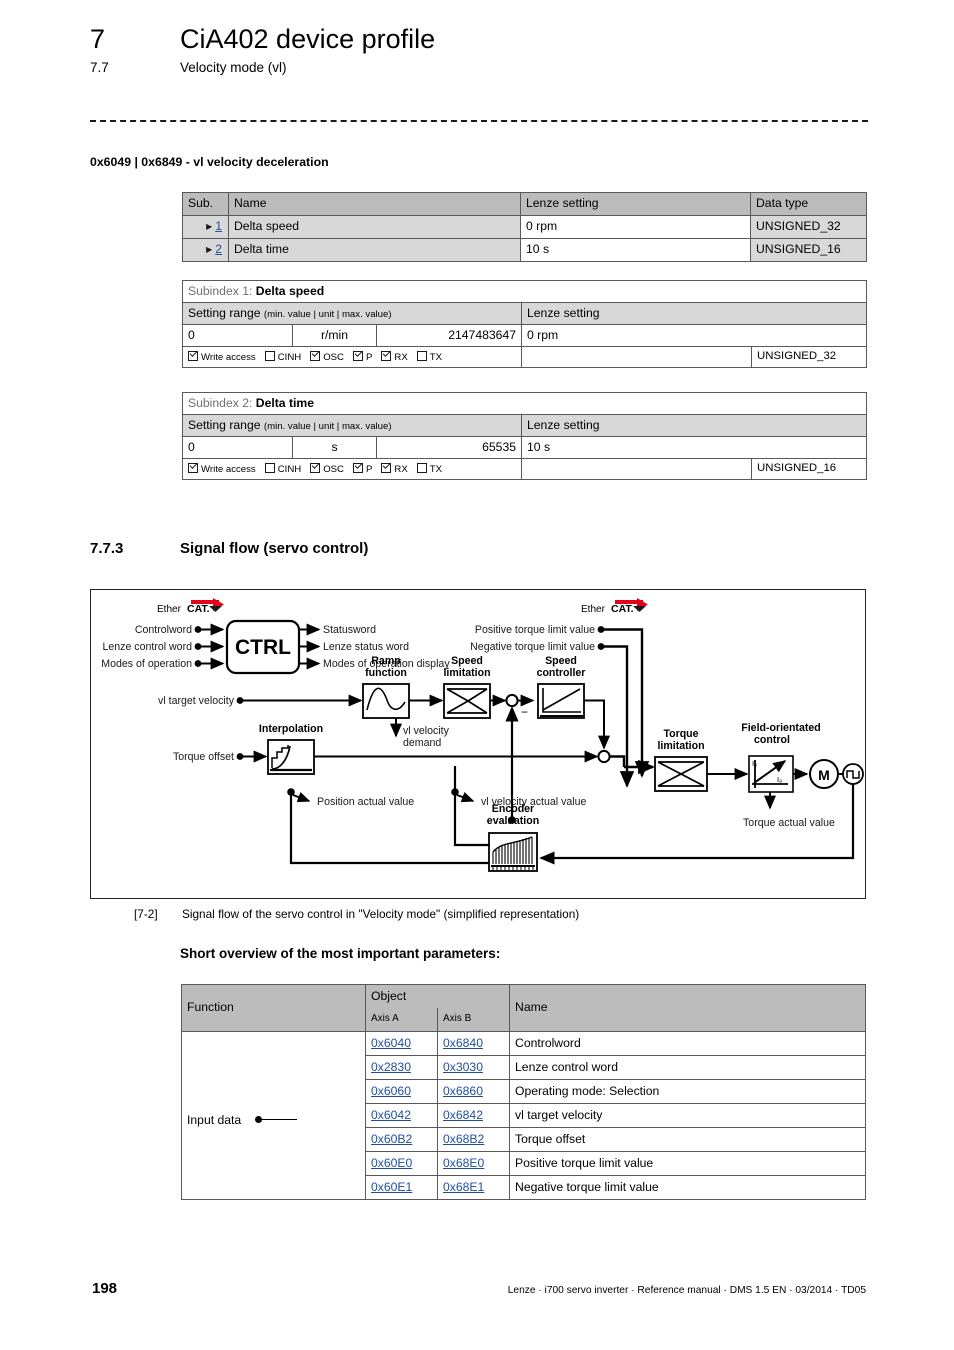 Image resolution: width=954 pixels, height=1350 pixels. I want to click on speed-limitation-label-line1: Speed, so click(467, 661).